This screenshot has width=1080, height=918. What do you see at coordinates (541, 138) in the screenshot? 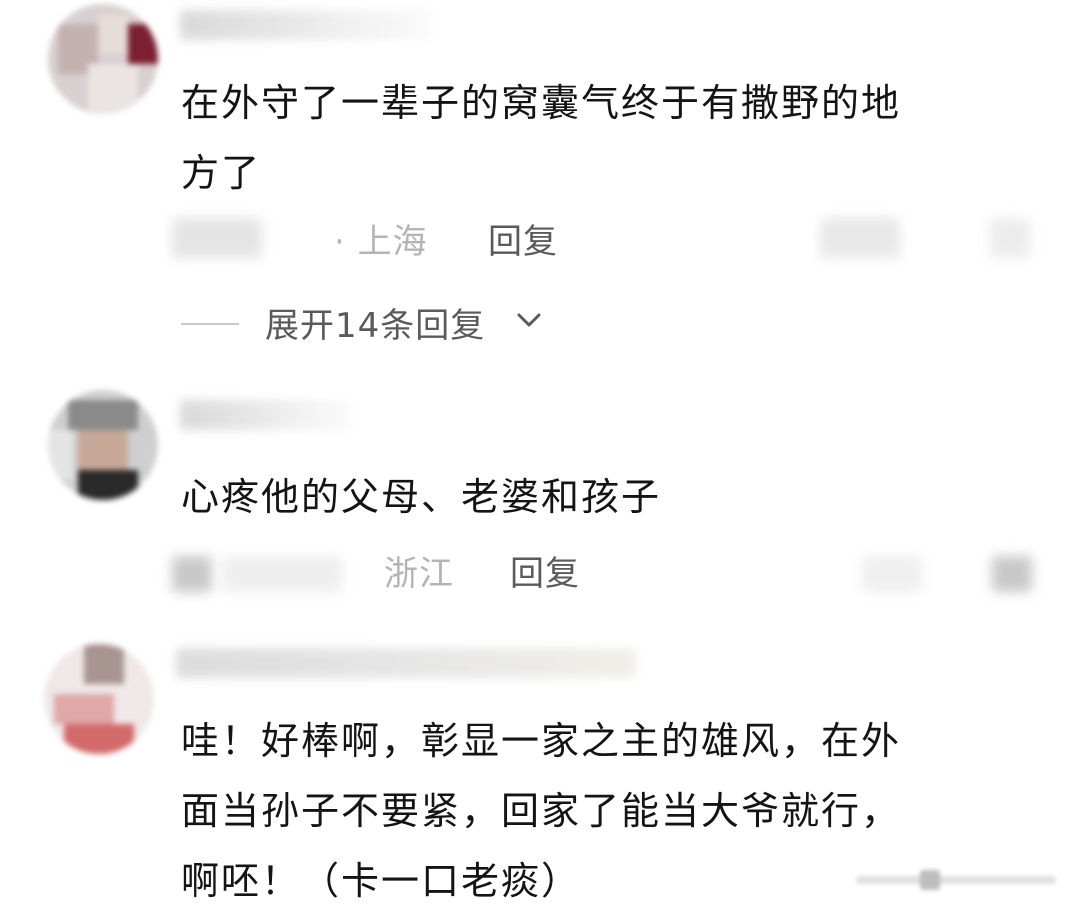
I see `comment-text: 在外守了一辈子的窝囊气终于有撒野的地 方了` at bounding box center [541, 138].